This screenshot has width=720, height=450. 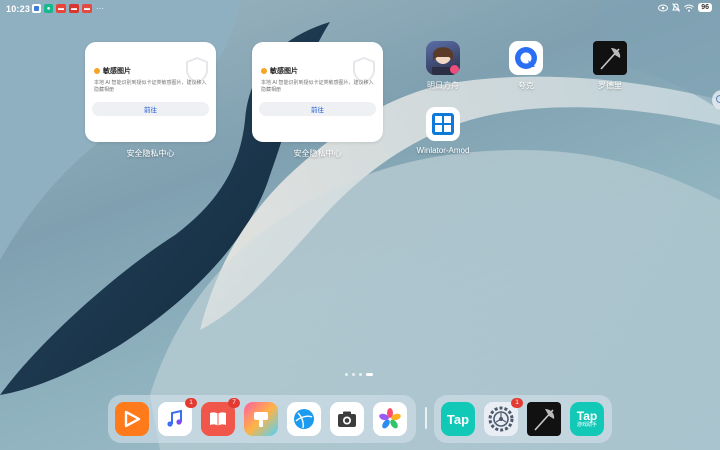 What do you see at coordinates (390, 419) in the screenshot?
I see `gallery-app-icon` at bounding box center [390, 419].